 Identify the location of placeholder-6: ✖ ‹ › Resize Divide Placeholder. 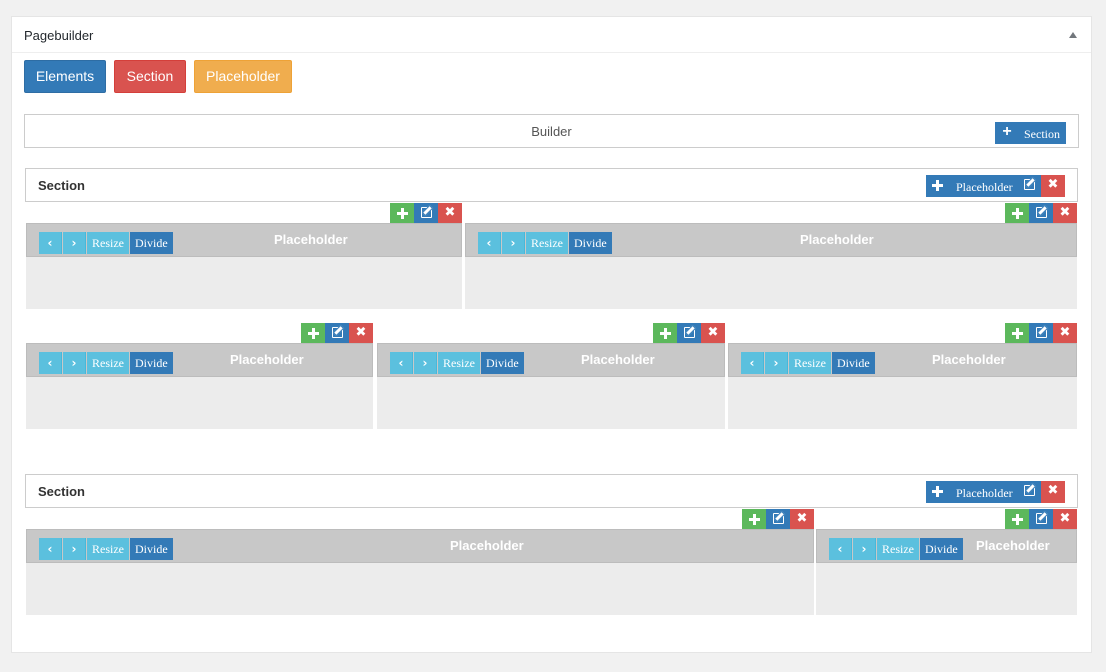
(420, 562).